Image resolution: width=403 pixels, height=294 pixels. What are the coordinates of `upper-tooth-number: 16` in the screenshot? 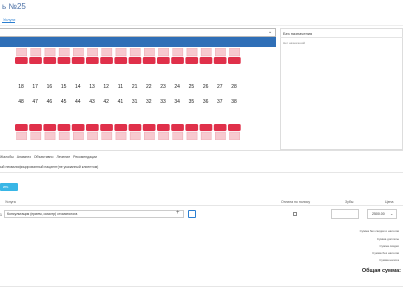 It's located at (49, 87).